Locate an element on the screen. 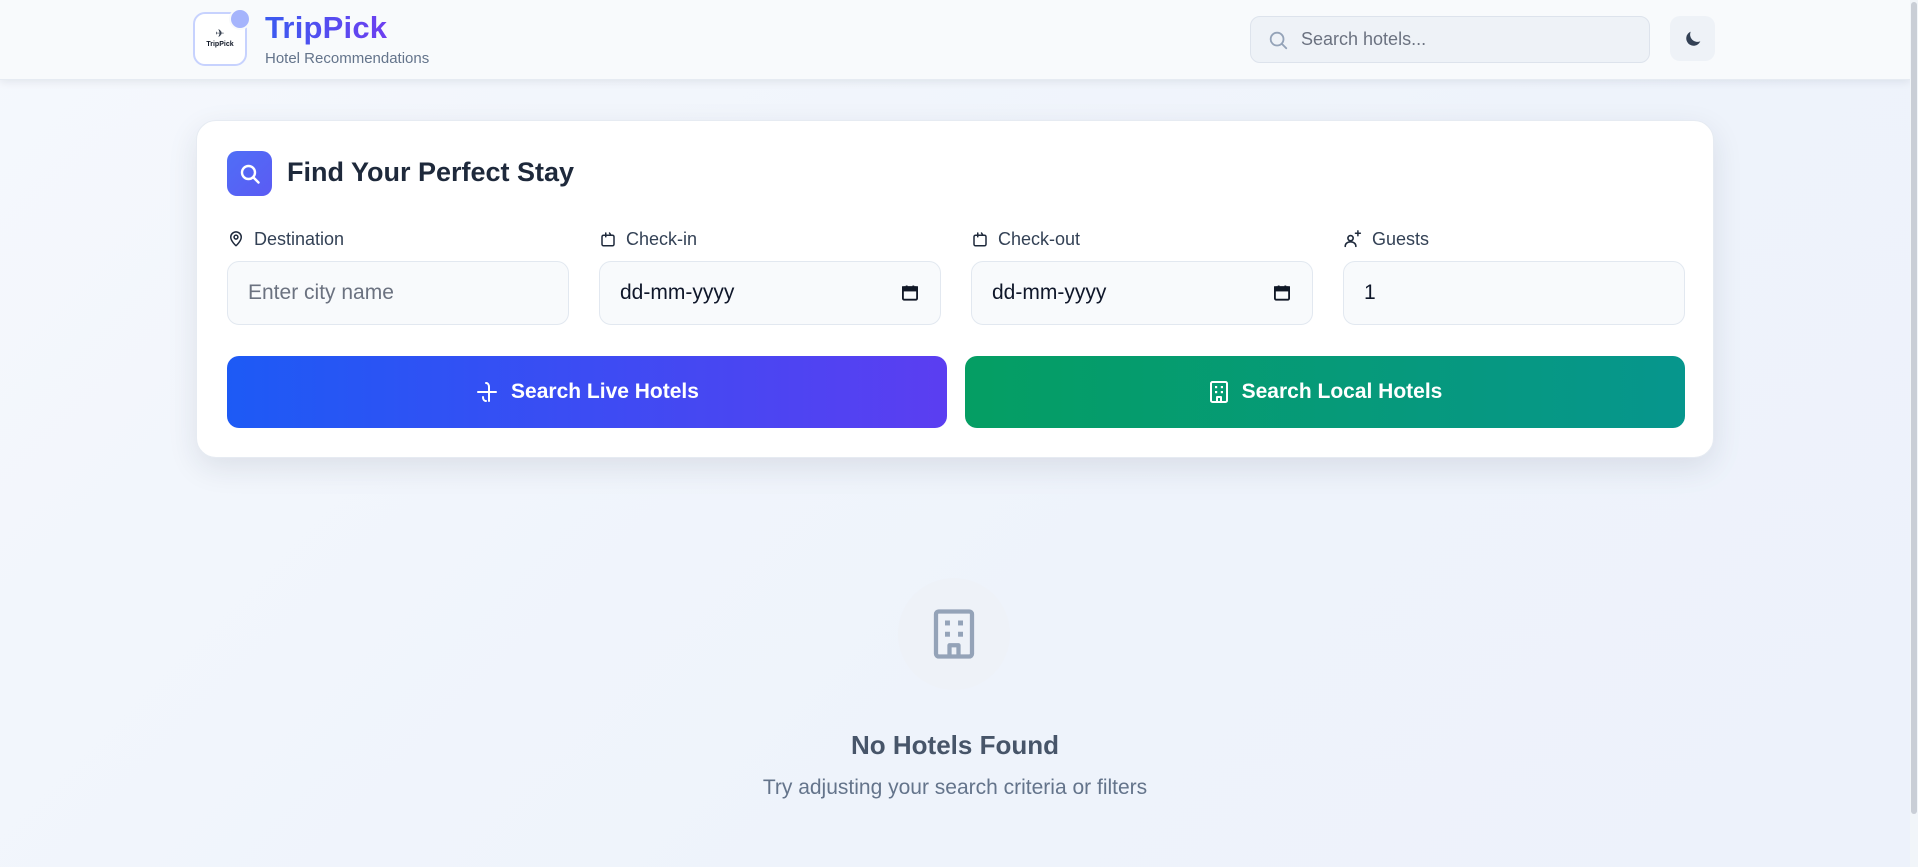 The height and width of the screenshot is (867, 1918). moon-icon is located at coordinates (1692, 38).